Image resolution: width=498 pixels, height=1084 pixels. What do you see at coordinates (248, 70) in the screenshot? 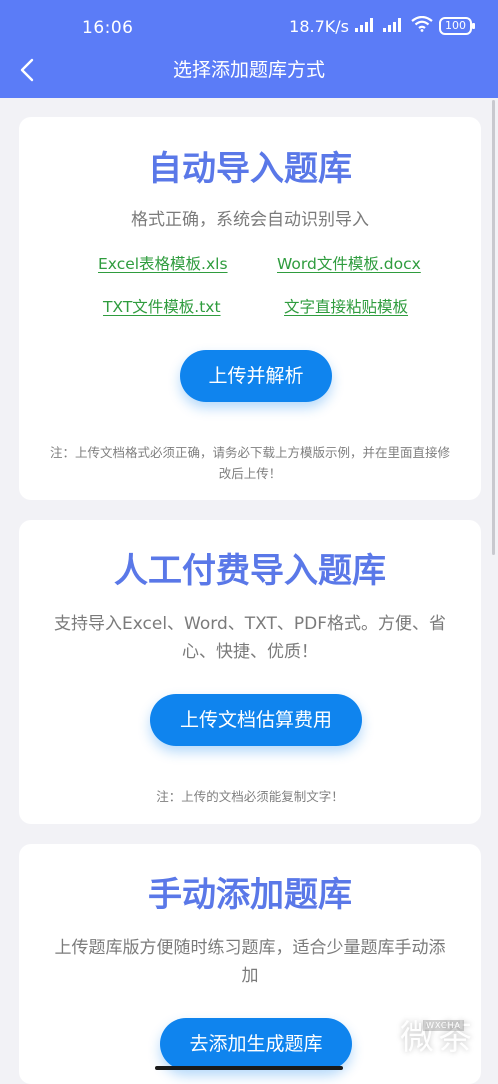
I see `page-title: 选择添加题库方式` at bounding box center [248, 70].